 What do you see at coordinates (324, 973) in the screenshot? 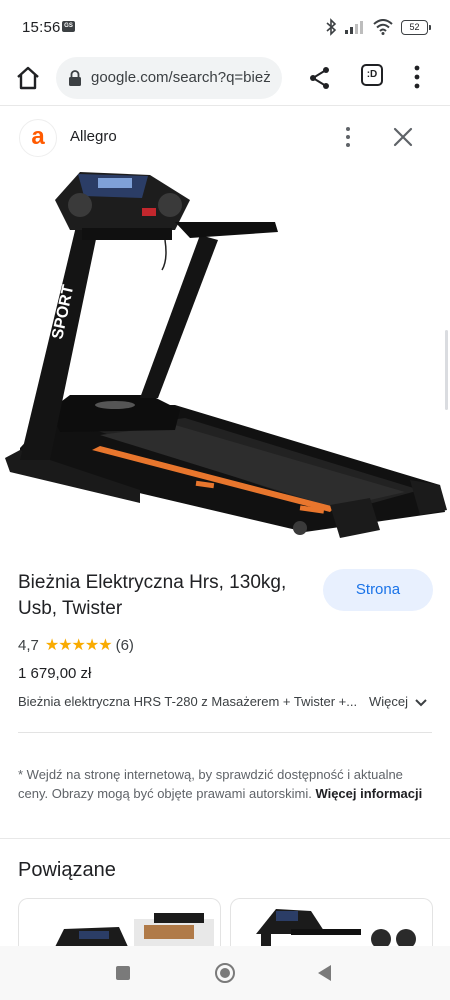
I see `back-icon` at bounding box center [324, 973].